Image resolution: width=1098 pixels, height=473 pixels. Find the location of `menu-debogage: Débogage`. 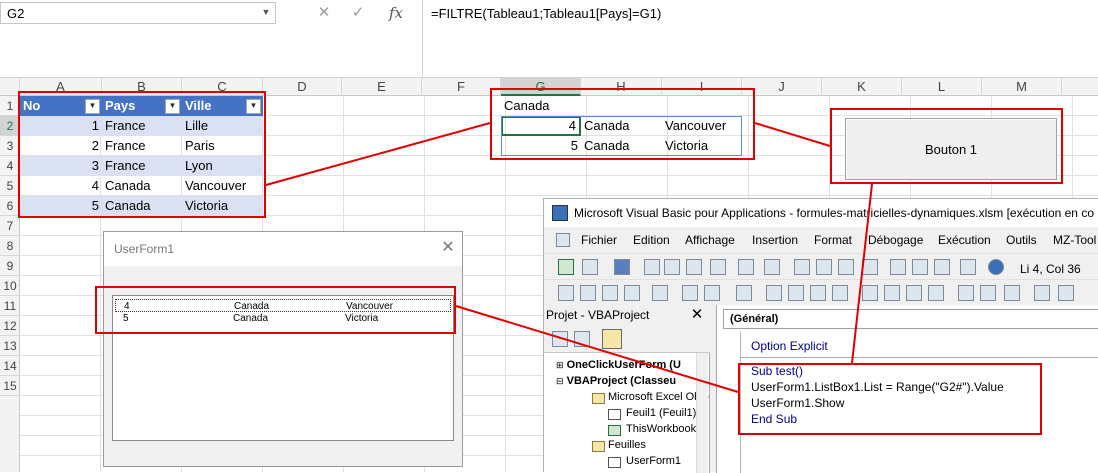

menu-debogage: Débogage is located at coordinates (895, 240).